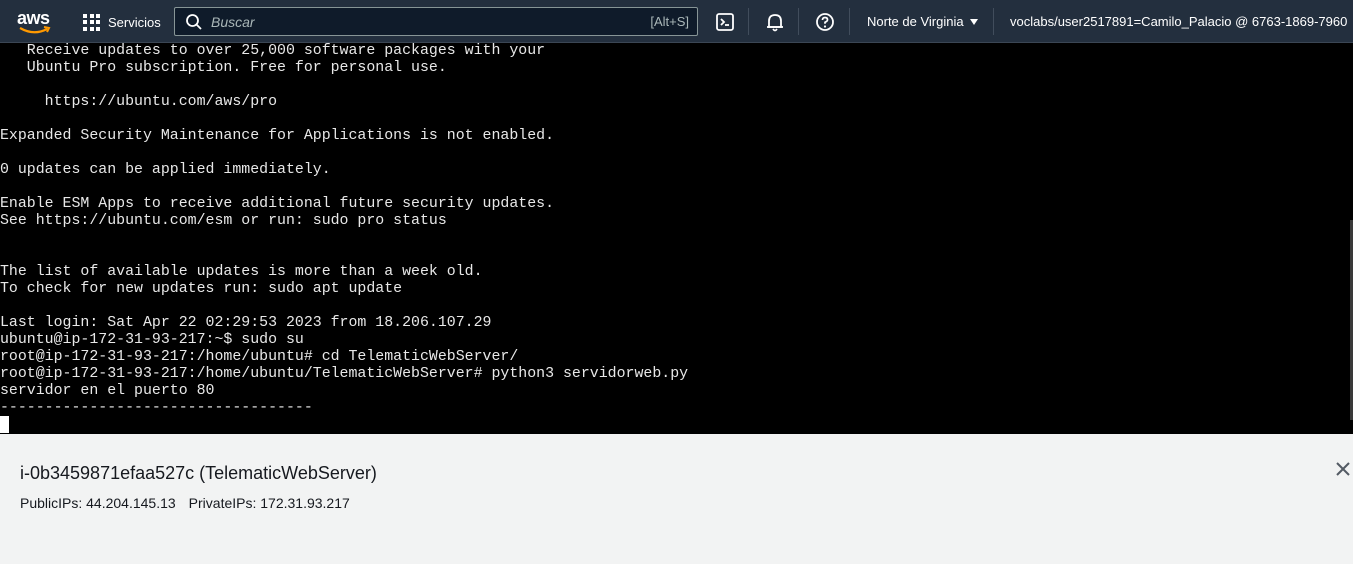 Image resolution: width=1353 pixels, height=564 pixels. Describe the element at coordinates (91, 22) in the screenshot. I see `grid-icon` at that location.